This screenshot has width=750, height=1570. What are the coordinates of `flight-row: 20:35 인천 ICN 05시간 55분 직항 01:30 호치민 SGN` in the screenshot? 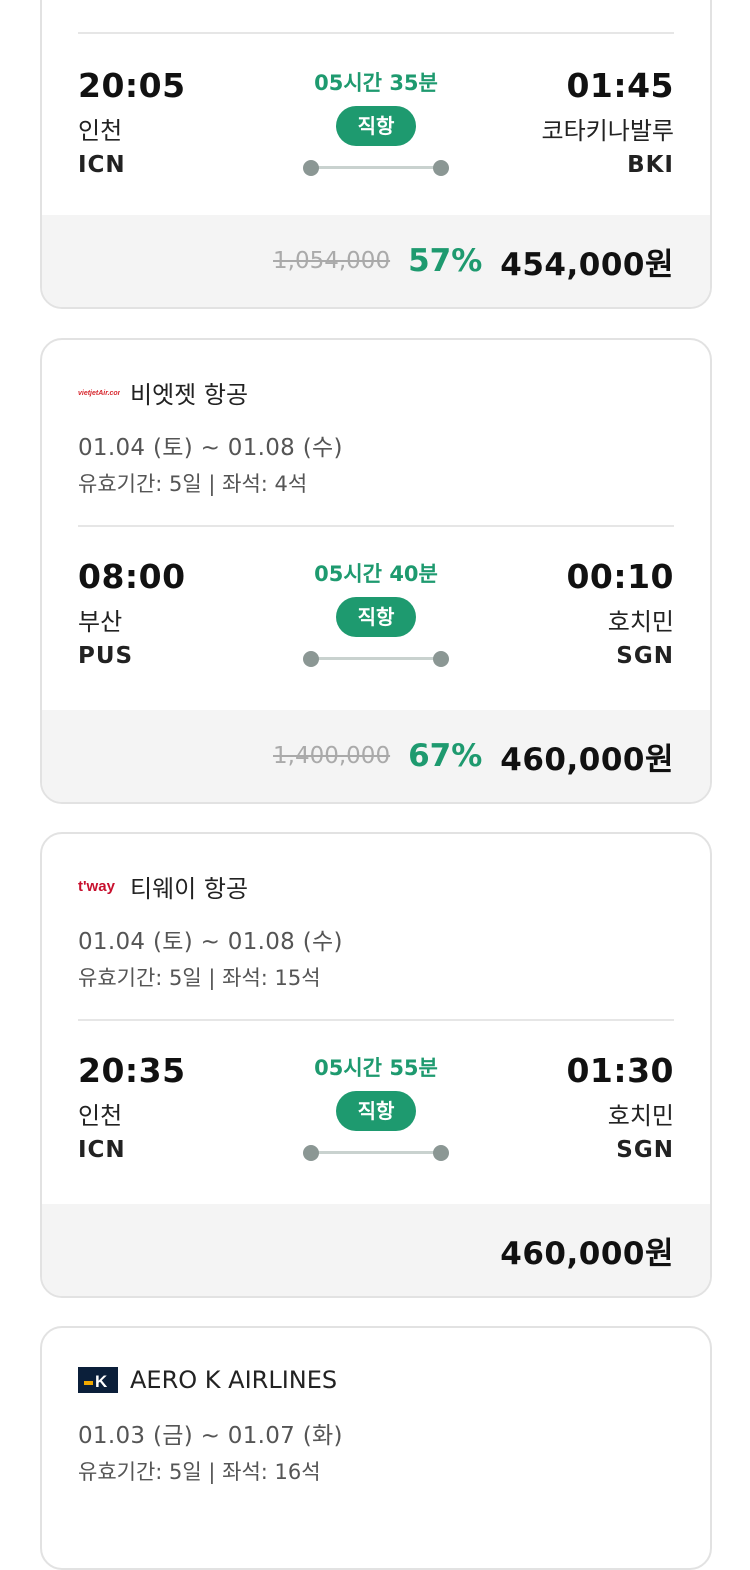 It's located at (376, 1111).